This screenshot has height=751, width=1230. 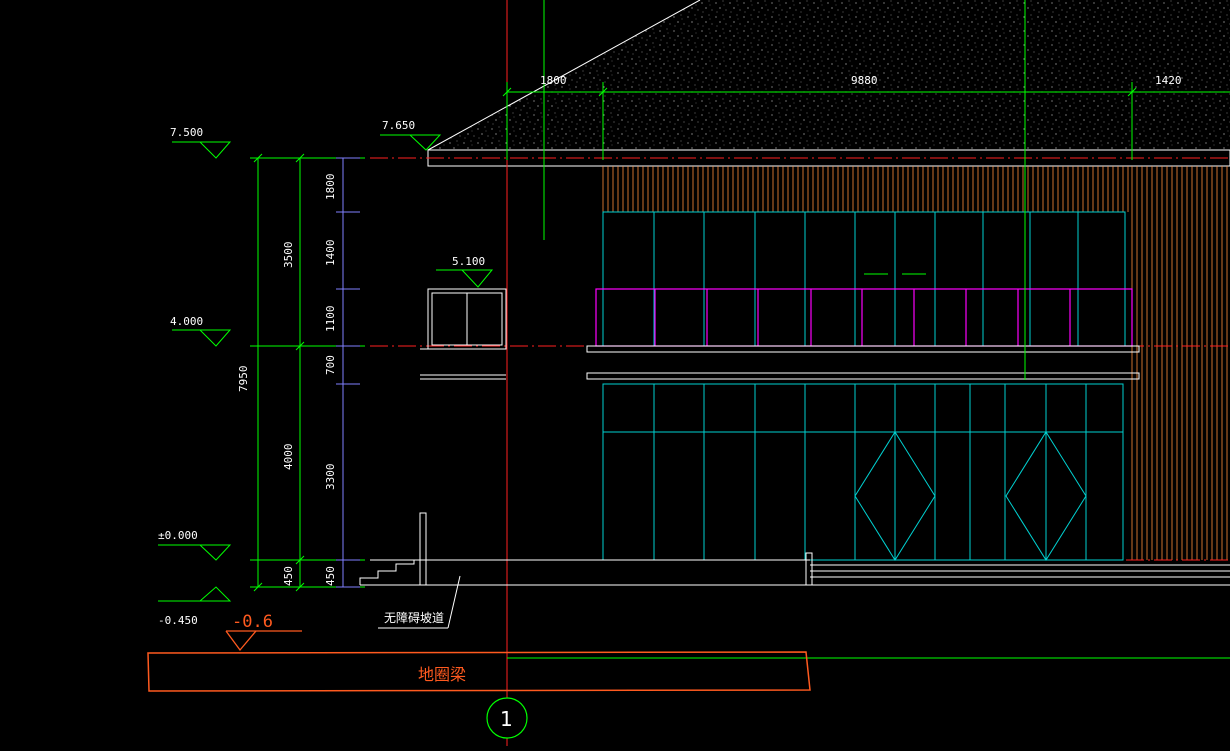 What do you see at coordinates (330, 253) in the screenshot?
I see `dim-seg-upper-mid: 1400` at bounding box center [330, 253].